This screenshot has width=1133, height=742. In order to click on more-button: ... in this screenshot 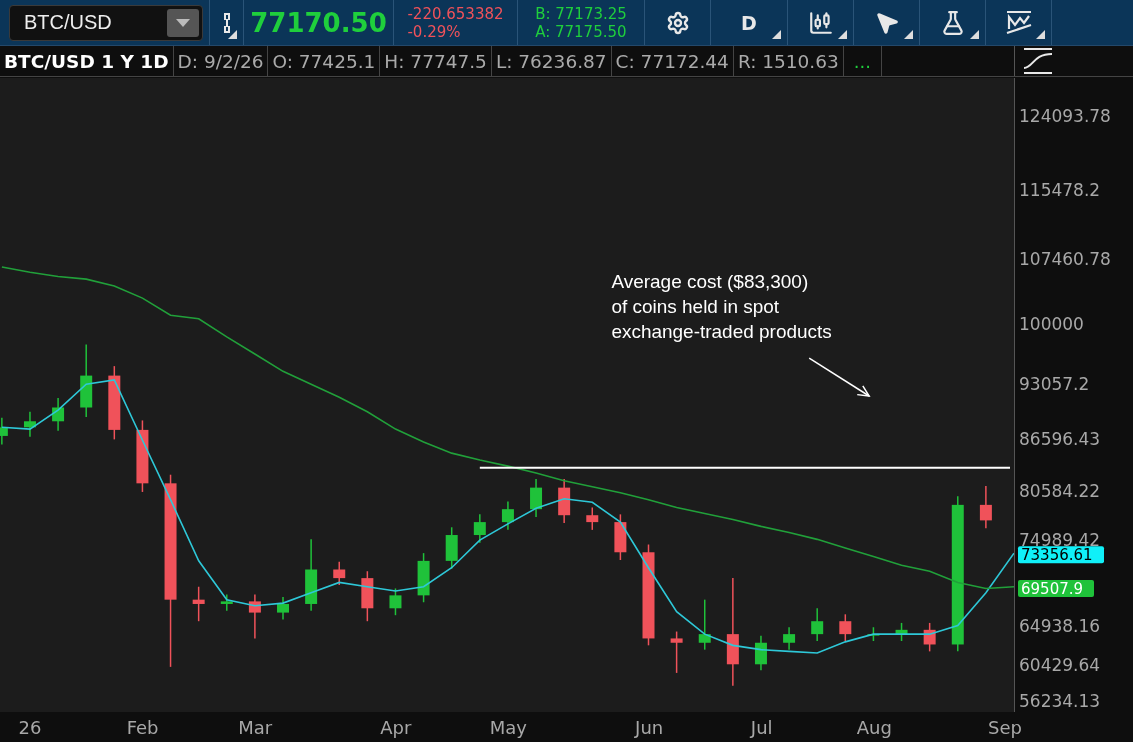, I will do `click(862, 61)`.